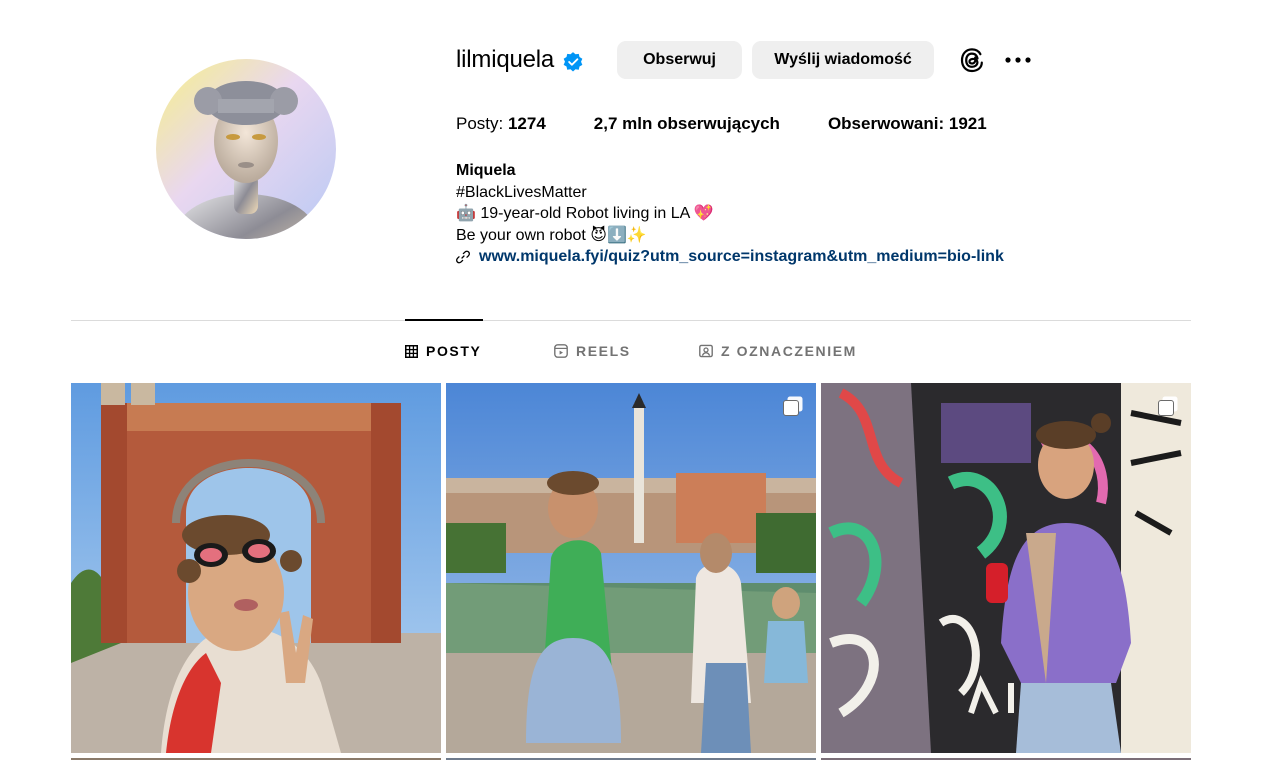  What do you see at coordinates (789, 351) in the screenshot?
I see `tab-tagged-label: Z OZNACZENIEM` at bounding box center [789, 351].